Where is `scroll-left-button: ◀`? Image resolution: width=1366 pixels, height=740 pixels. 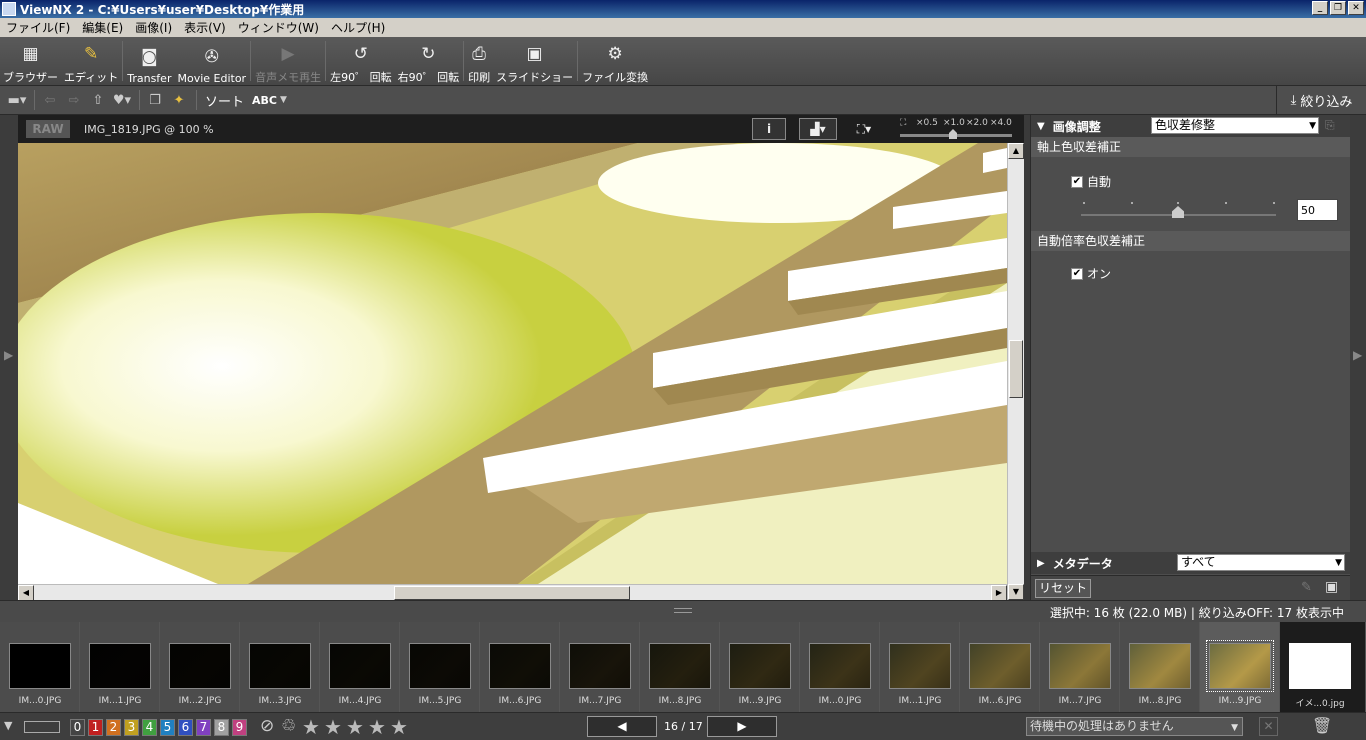
scroll-left-button: ◀ is located at coordinates (26, 593).